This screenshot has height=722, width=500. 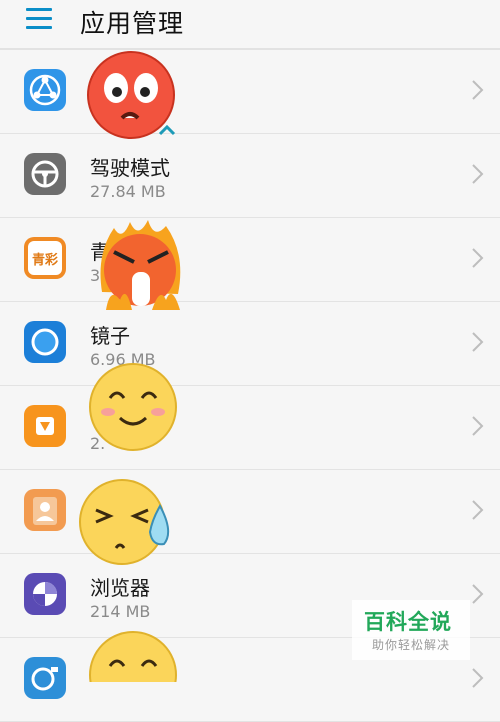 What do you see at coordinates (124, 522) in the screenshot?
I see `sweating-face-sticker` at bounding box center [124, 522].